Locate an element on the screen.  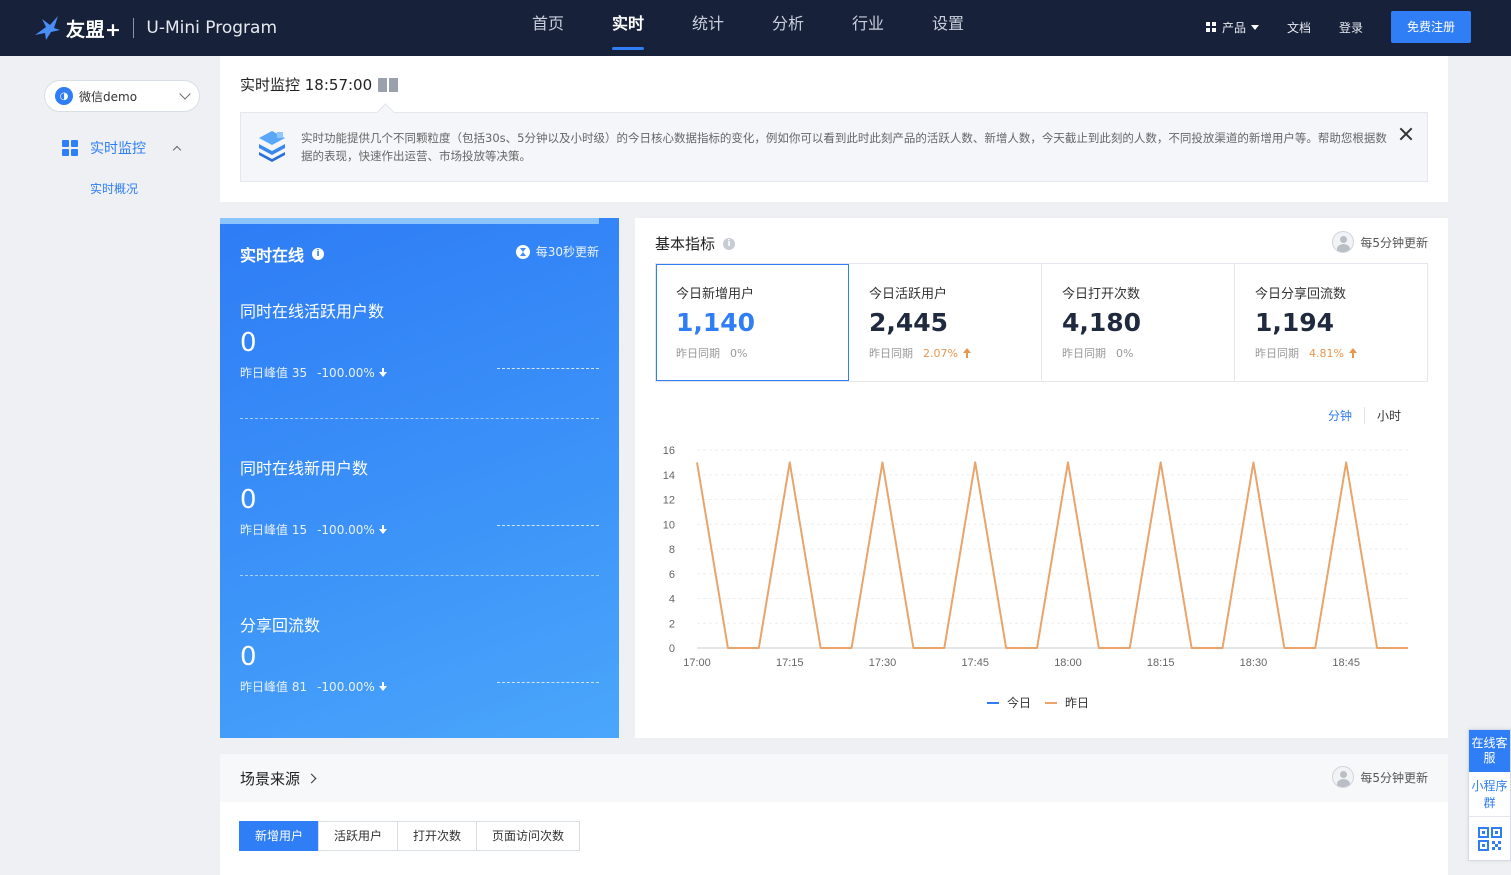
nav-right: 产品 文档 登录 免费注册 is located at coordinates (1338, 27).